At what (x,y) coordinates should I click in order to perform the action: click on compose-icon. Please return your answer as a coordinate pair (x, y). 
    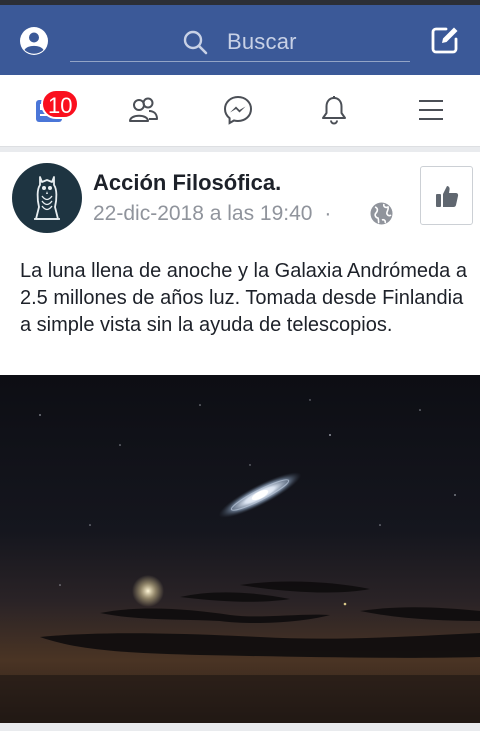
    Looking at the image, I should click on (445, 40).